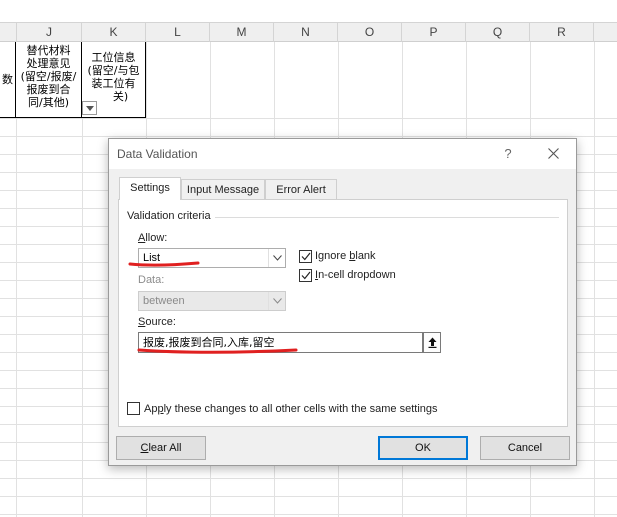  Describe the element at coordinates (498, 32) in the screenshot. I see `column-header-q: Q` at that location.